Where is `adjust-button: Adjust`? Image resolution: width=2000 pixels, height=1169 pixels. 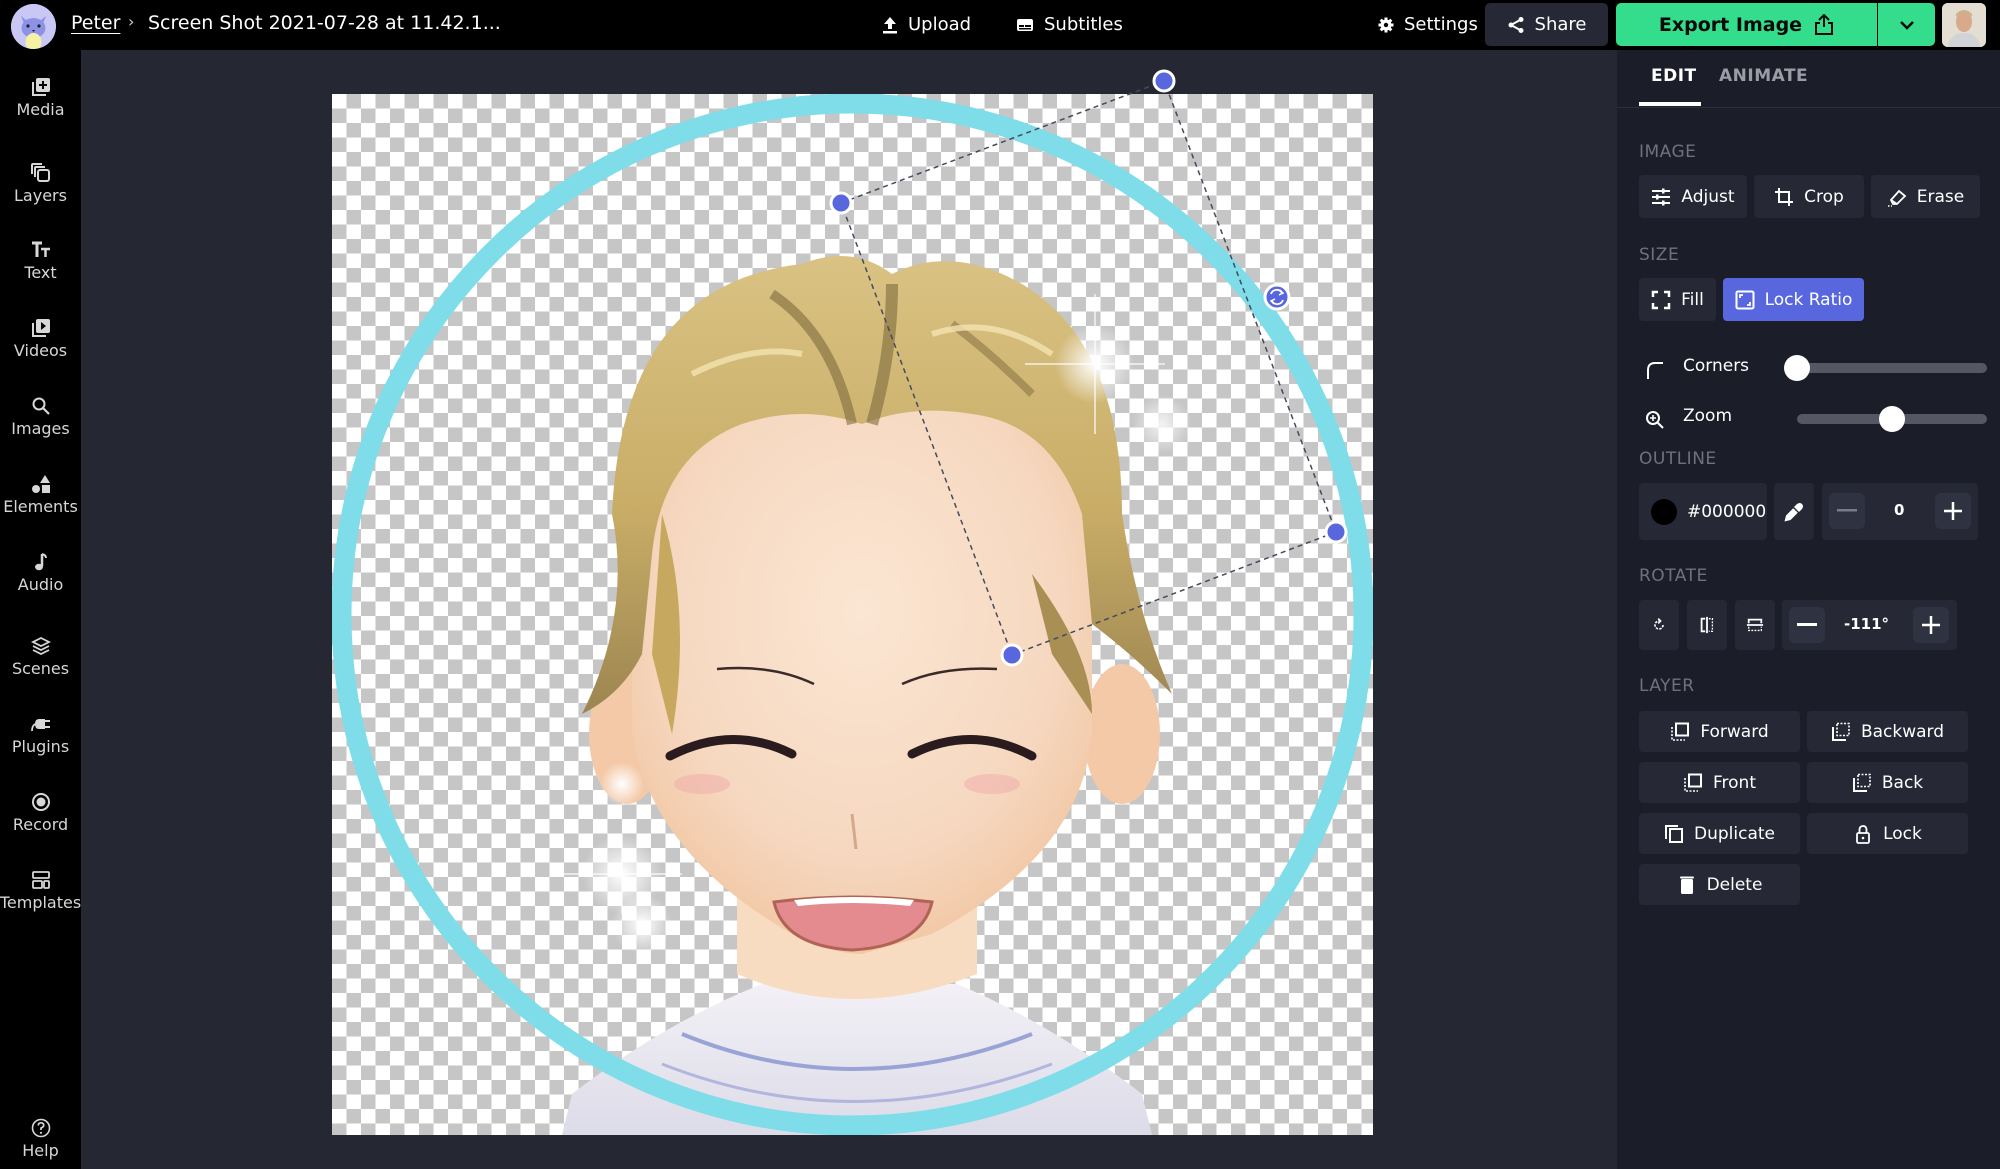
adjust-button: Adjust is located at coordinates (1693, 196).